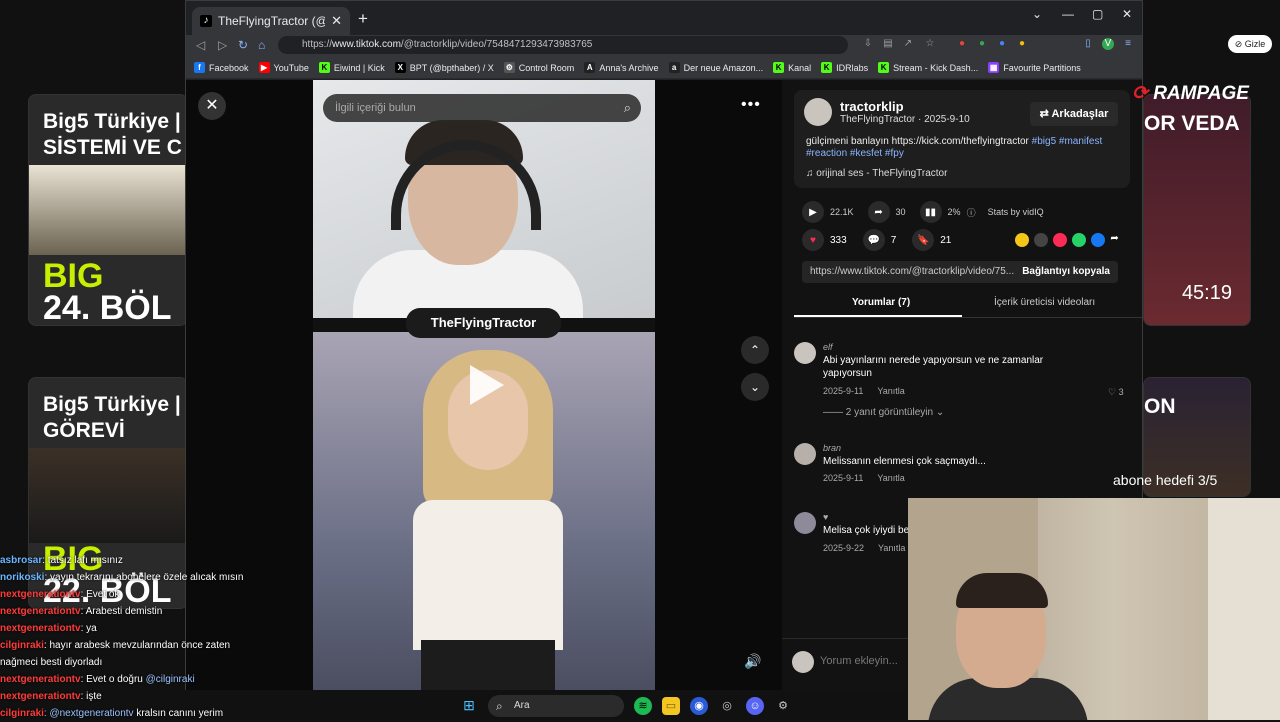  I want to click on profile-avatar: V, so click(1108, 44).